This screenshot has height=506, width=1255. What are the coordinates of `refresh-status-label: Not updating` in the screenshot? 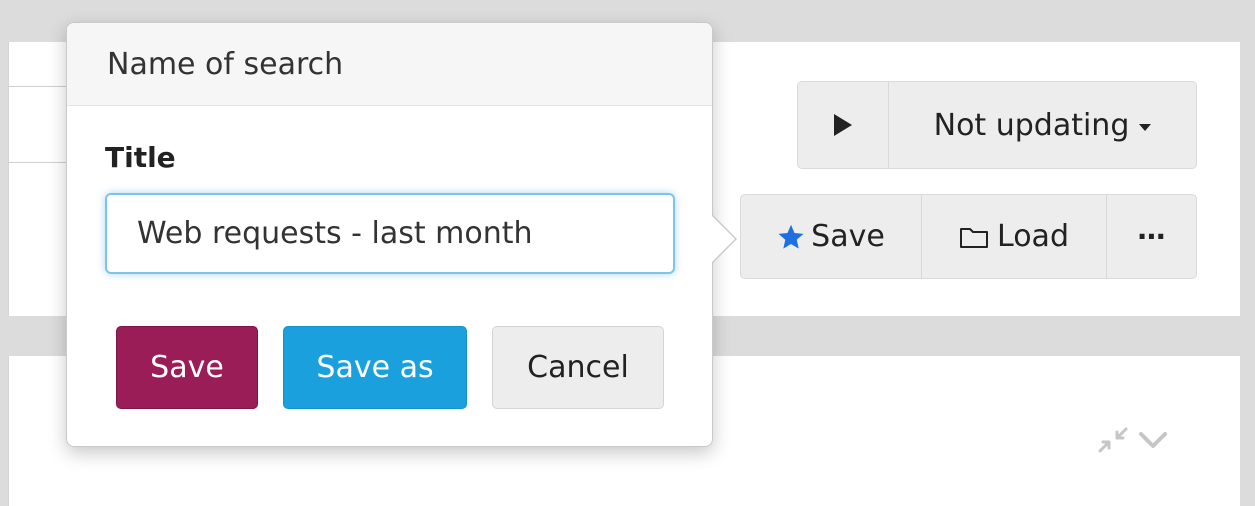 It's located at (1031, 125).